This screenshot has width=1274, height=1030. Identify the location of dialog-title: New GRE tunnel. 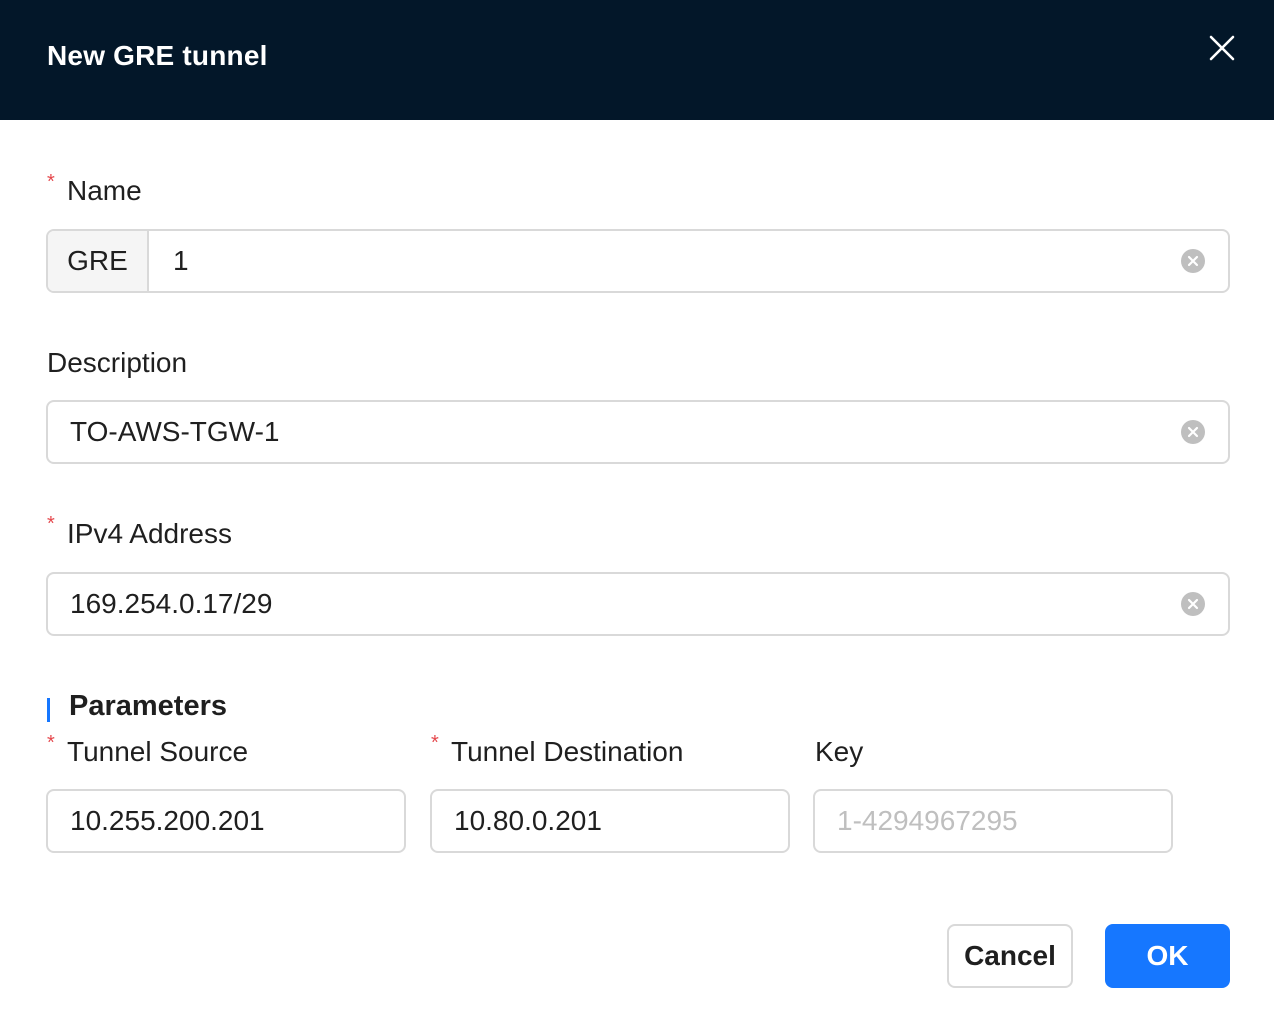
(157, 55).